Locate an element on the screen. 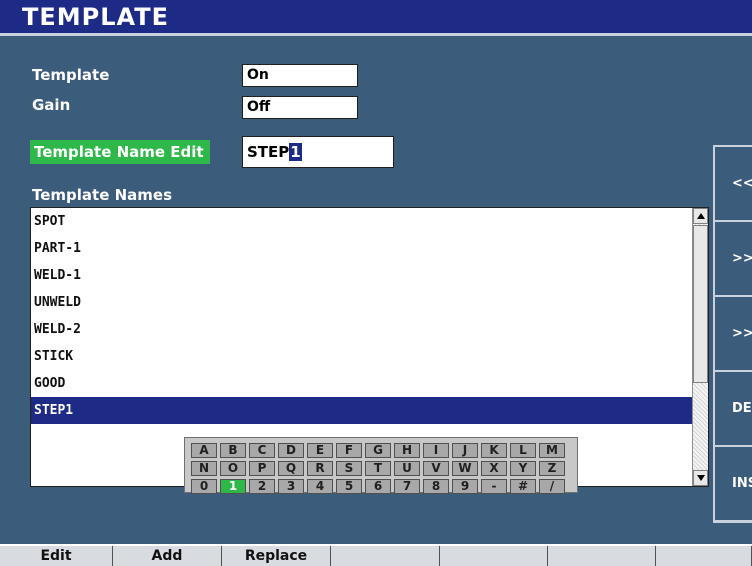 The height and width of the screenshot is (566, 752). key-M: M is located at coordinates (552, 450).